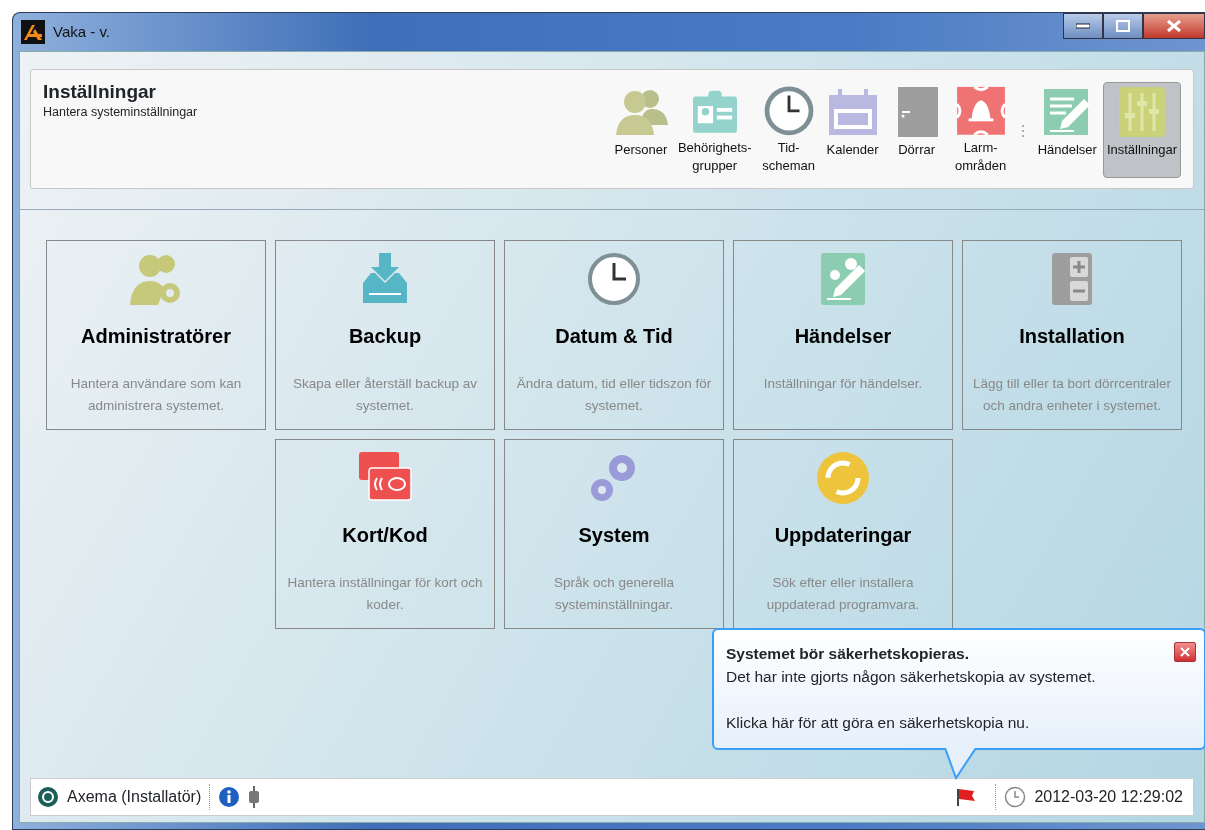 The image size is (1205, 830). What do you see at coordinates (843, 384) in the screenshot?
I see `tile-description: Inställningar för händelser.` at bounding box center [843, 384].